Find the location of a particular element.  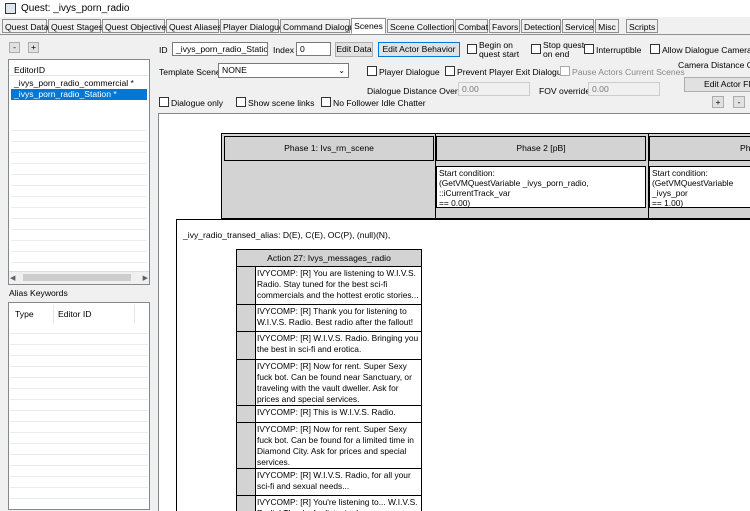

dialogue-only-checkbox is located at coordinates (164, 102).